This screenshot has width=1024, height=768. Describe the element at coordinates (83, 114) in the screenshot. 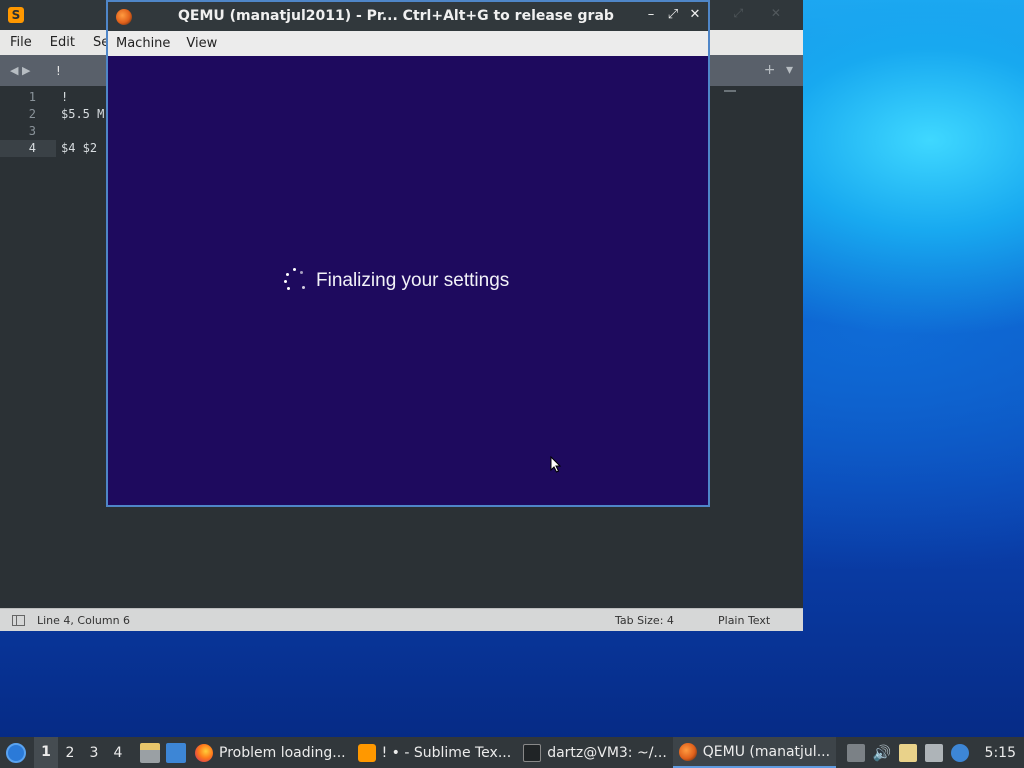

I see `line-text: $5.5 M` at that location.